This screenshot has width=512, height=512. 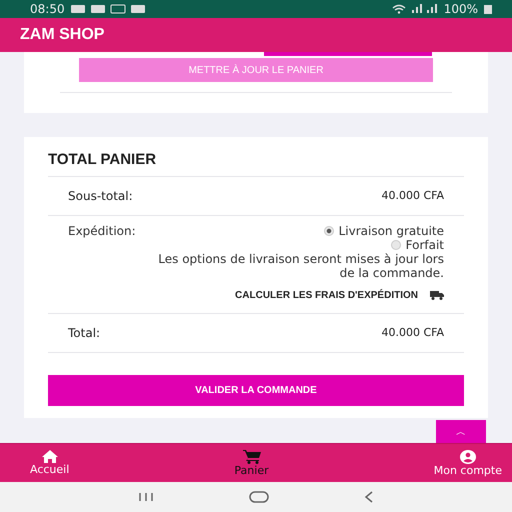 I want to click on calculate-shipping-link: CALCULER LES FRAIS D'EXPÉDITION, so click(x=326, y=295).